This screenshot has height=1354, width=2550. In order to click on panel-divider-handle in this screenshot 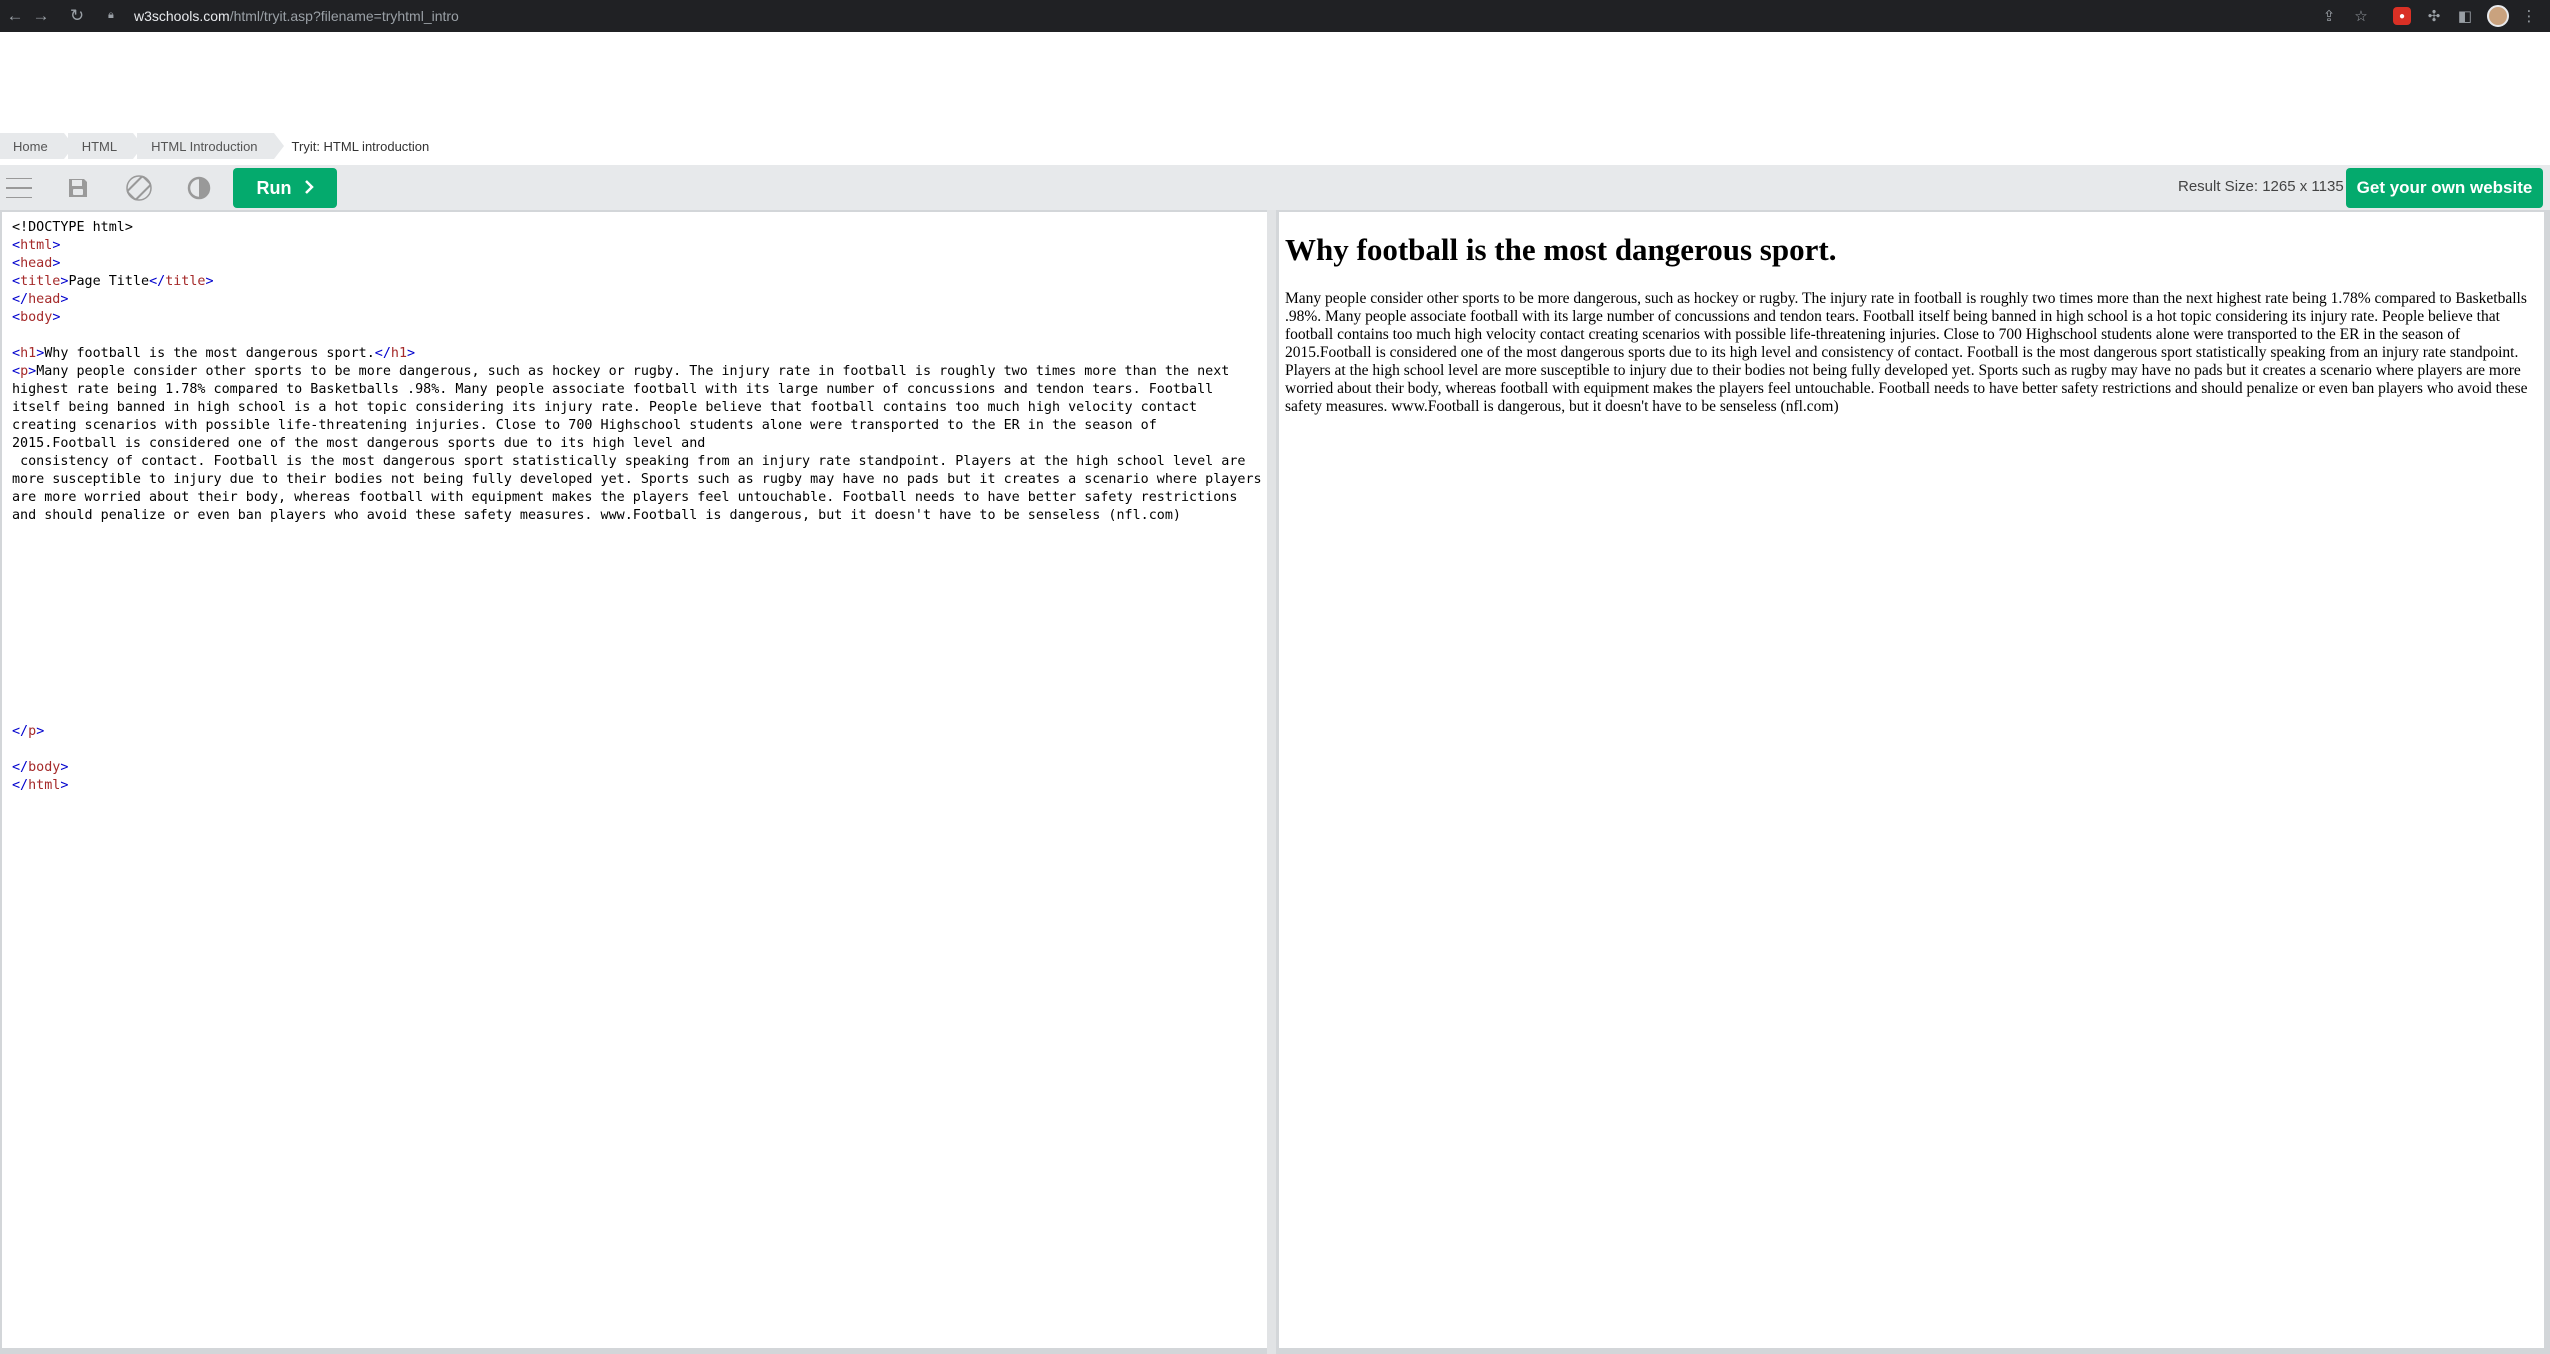, I will do `click(1271, 782)`.